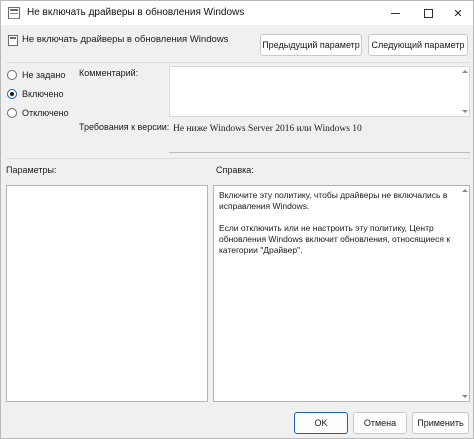 The width and height of the screenshot is (474, 439). I want to click on close-icon: ✕, so click(458, 13).